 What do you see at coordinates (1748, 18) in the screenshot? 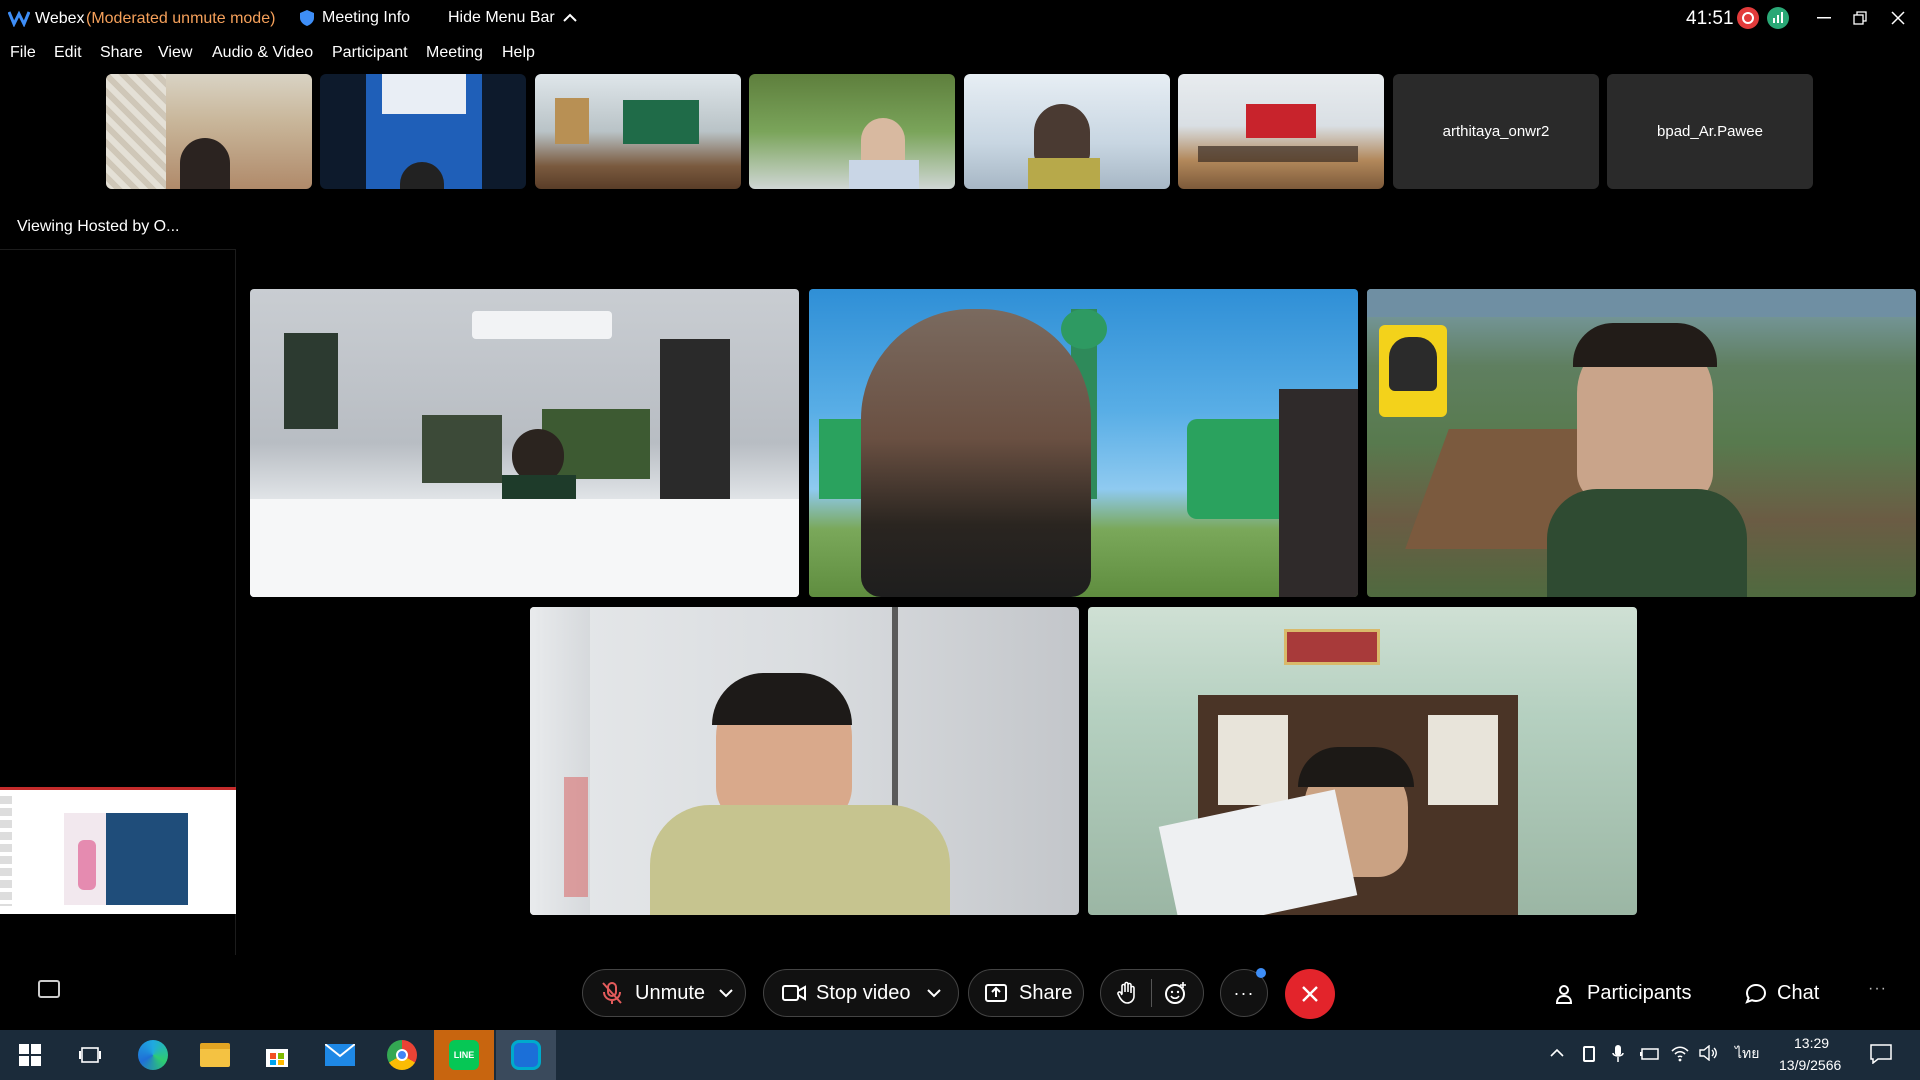
I see `recording-icon` at bounding box center [1748, 18].